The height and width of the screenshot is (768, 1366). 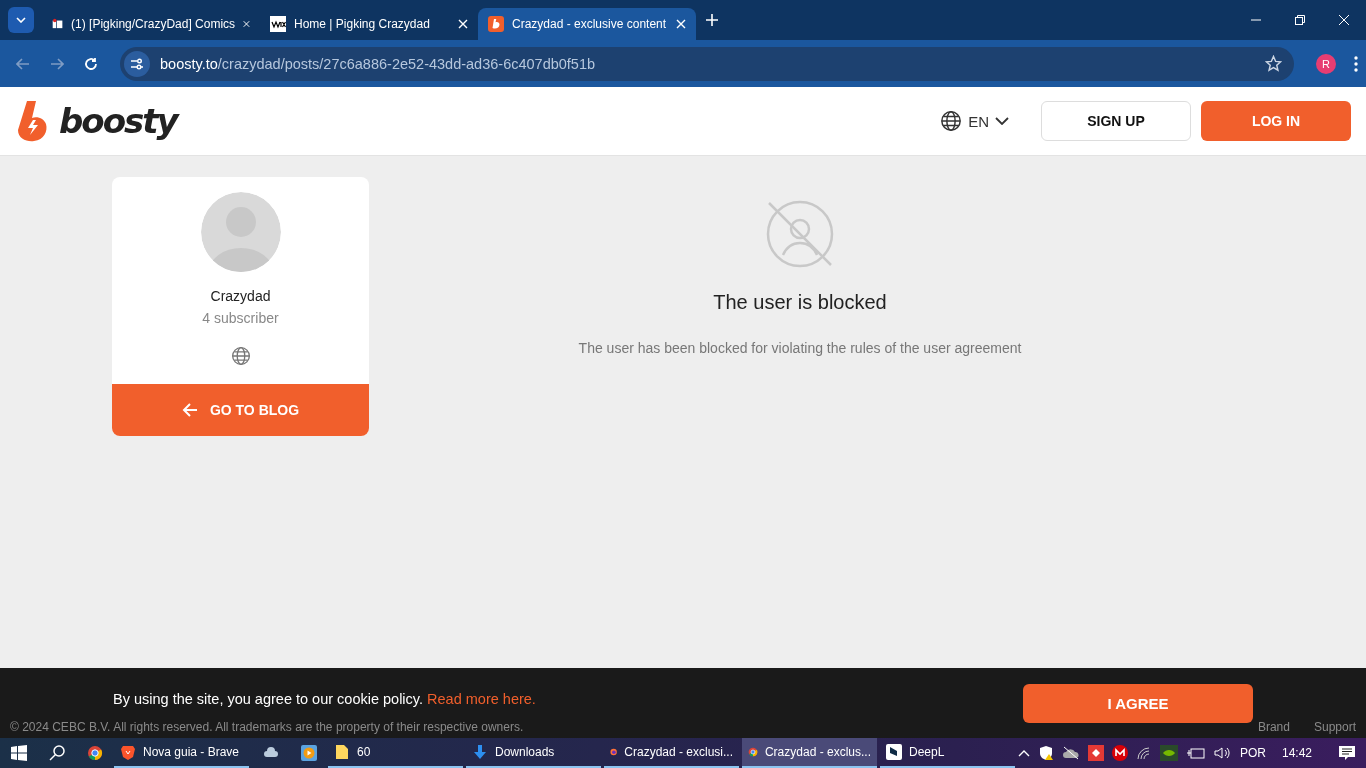 I want to click on search-icon, so click(x=57, y=753).